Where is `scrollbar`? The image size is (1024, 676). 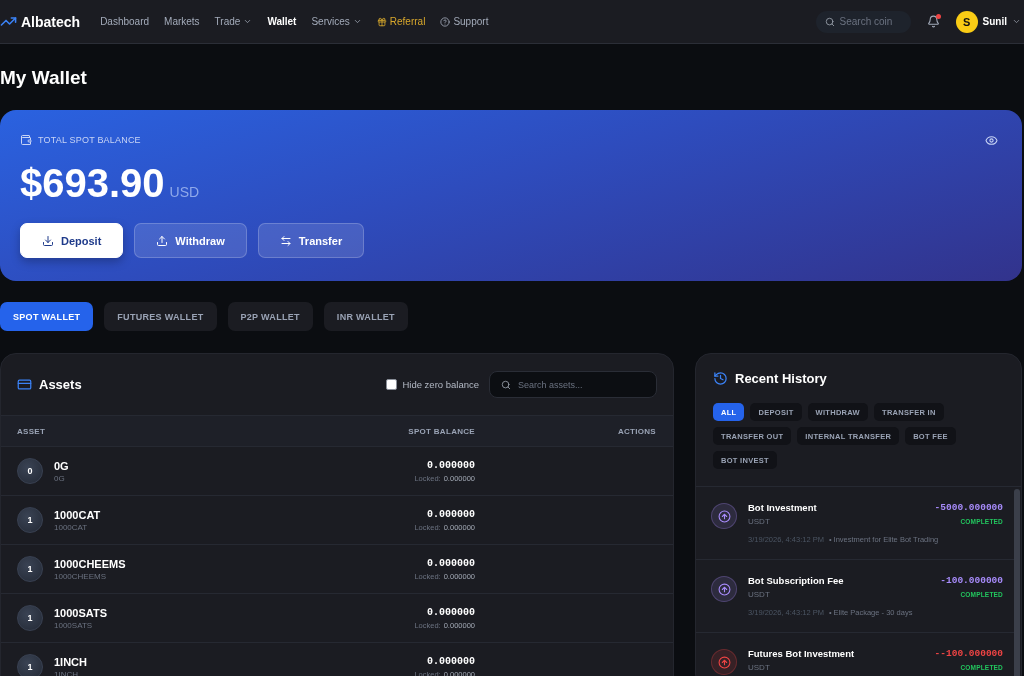
scrollbar is located at coordinates (1017, 582).